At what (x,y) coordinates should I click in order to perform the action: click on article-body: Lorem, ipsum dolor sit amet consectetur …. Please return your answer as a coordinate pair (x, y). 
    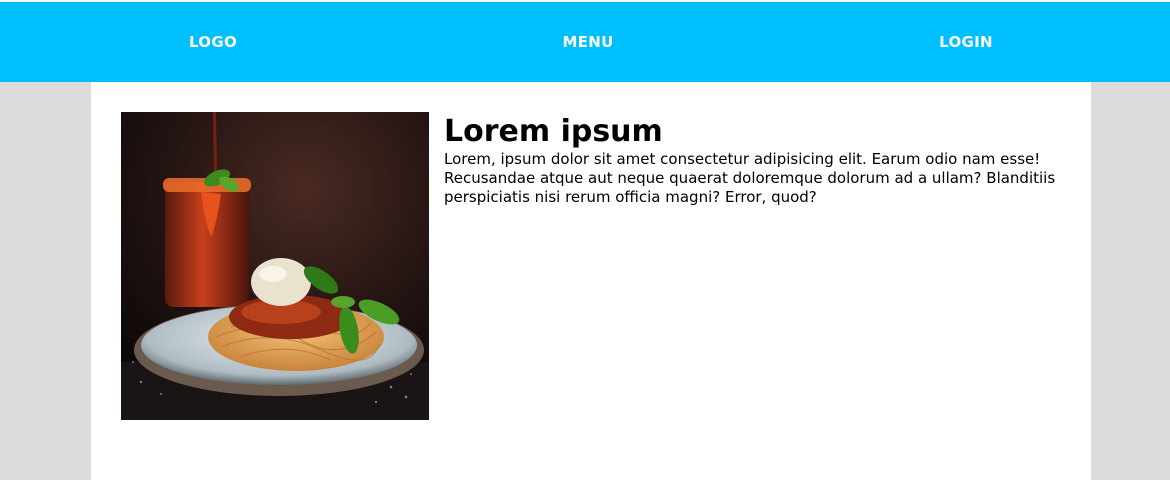
    Looking at the image, I should click on (750, 178).